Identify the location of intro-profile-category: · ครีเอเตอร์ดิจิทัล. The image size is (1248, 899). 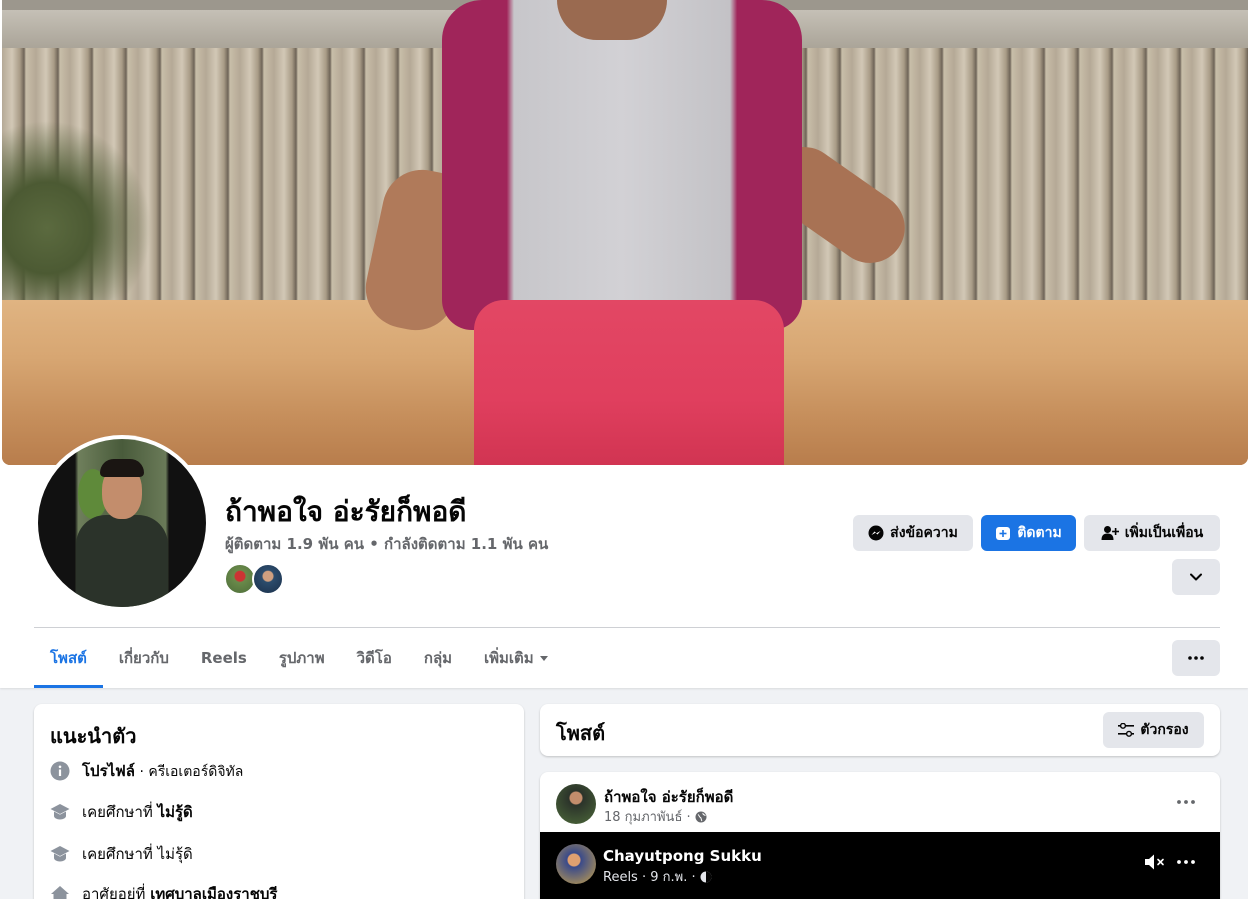
(189, 772).